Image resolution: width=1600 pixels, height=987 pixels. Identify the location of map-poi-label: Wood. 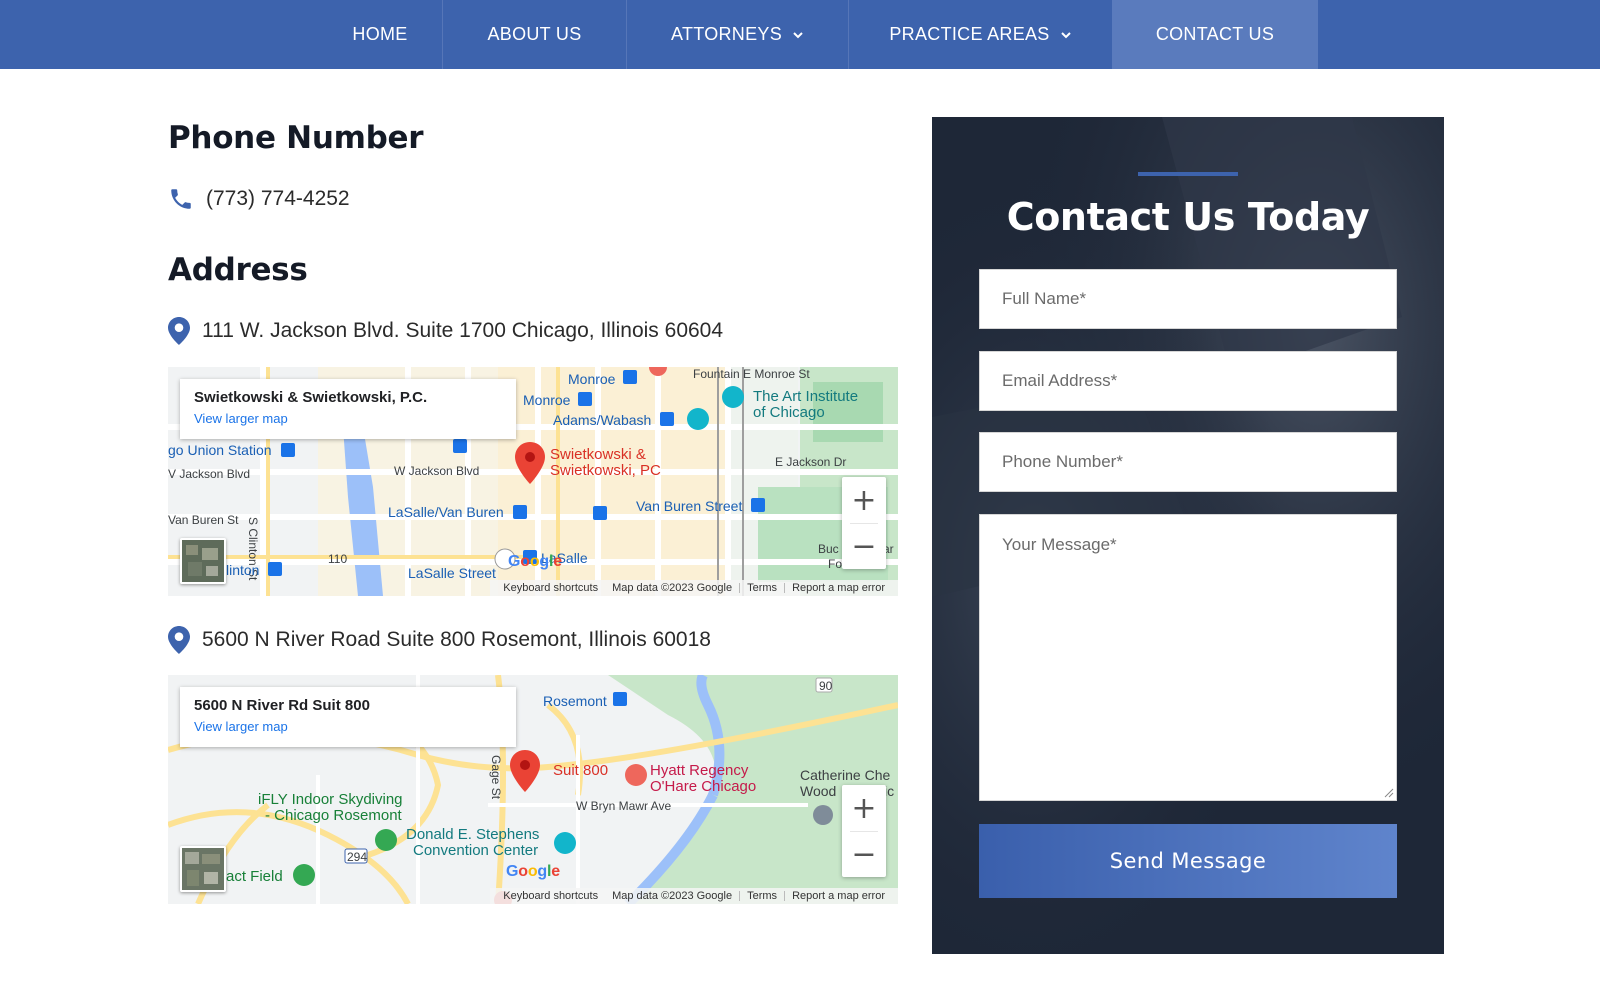
(818, 791).